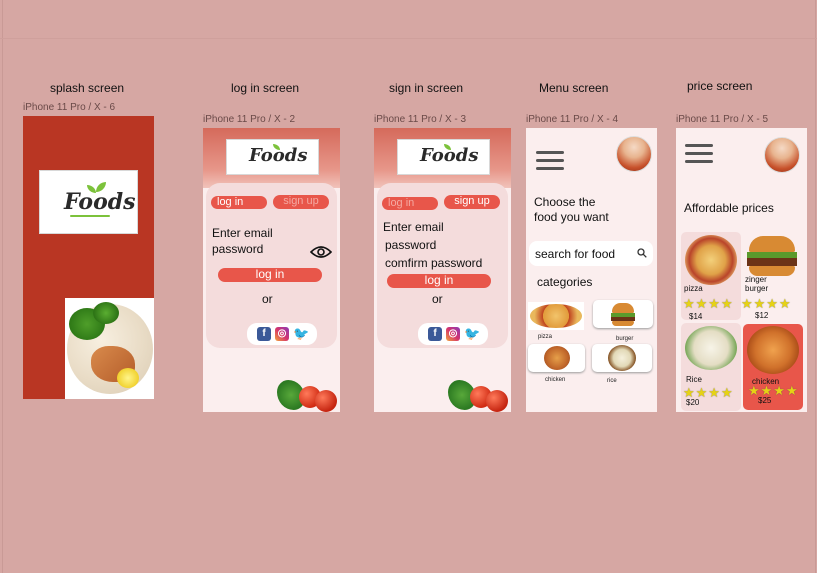 The width and height of the screenshot is (817, 573). What do you see at coordinates (565, 202) in the screenshot?
I see `headline-line-1: Choose the` at bounding box center [565, 202].